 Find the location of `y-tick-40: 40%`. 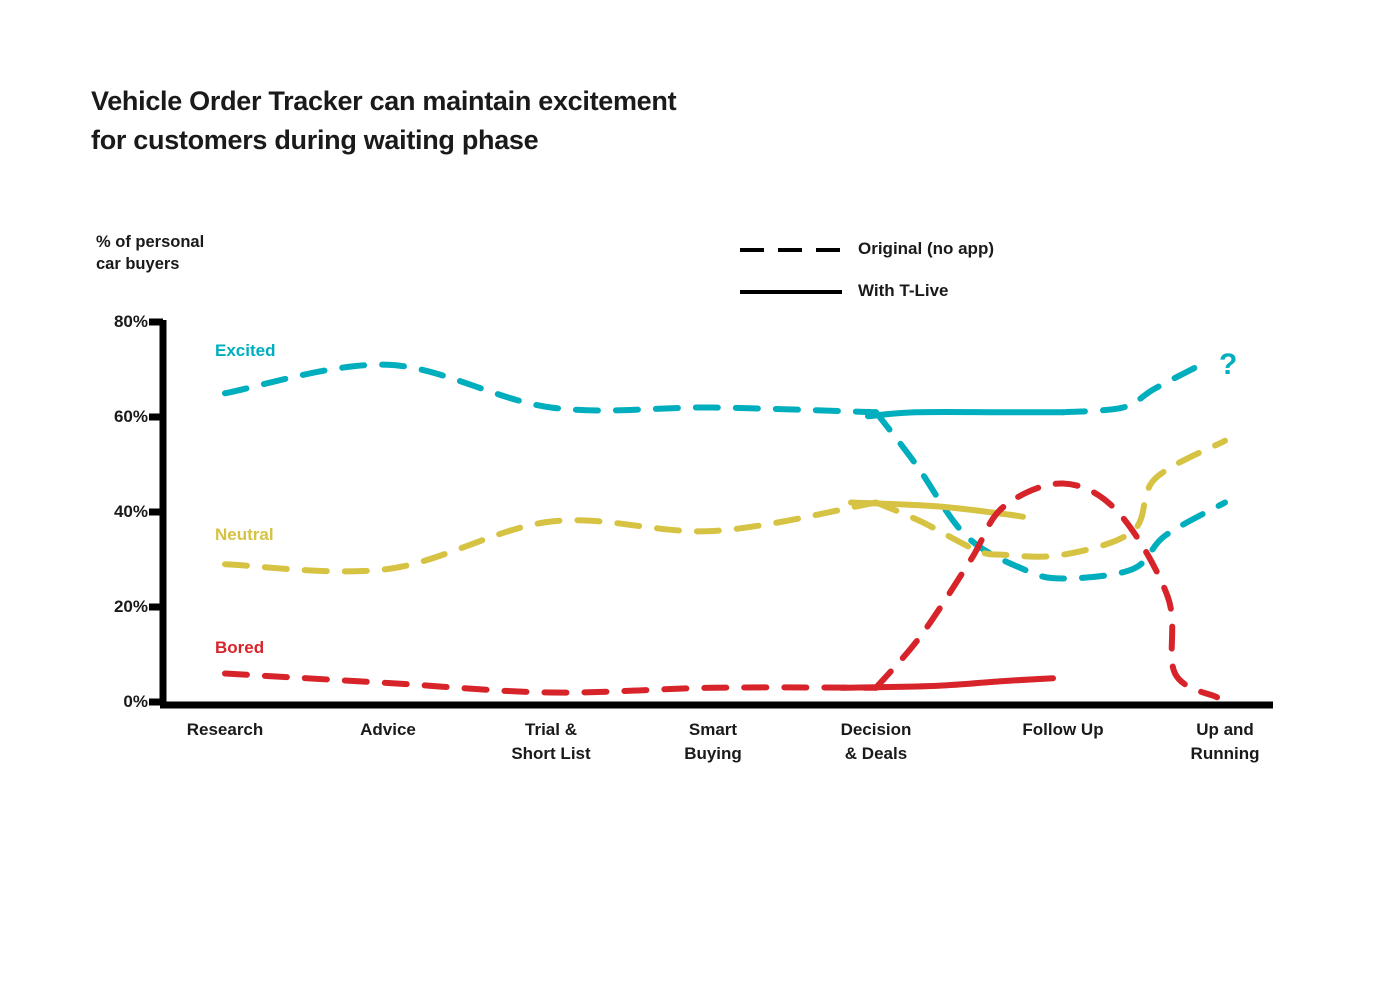

y-tick-40: 40% is located at coordinates (130, 511).